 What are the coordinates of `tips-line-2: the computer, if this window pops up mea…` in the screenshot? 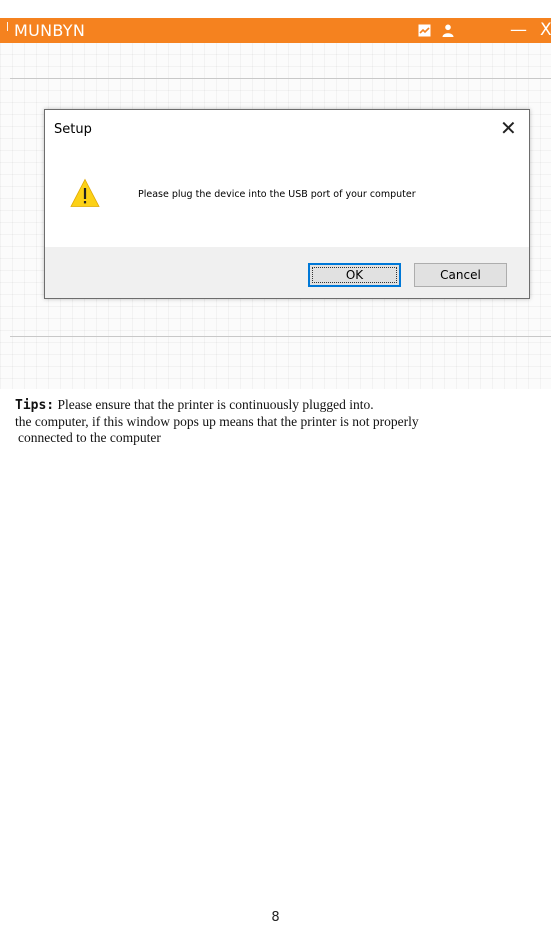 It's located at (217, 421).